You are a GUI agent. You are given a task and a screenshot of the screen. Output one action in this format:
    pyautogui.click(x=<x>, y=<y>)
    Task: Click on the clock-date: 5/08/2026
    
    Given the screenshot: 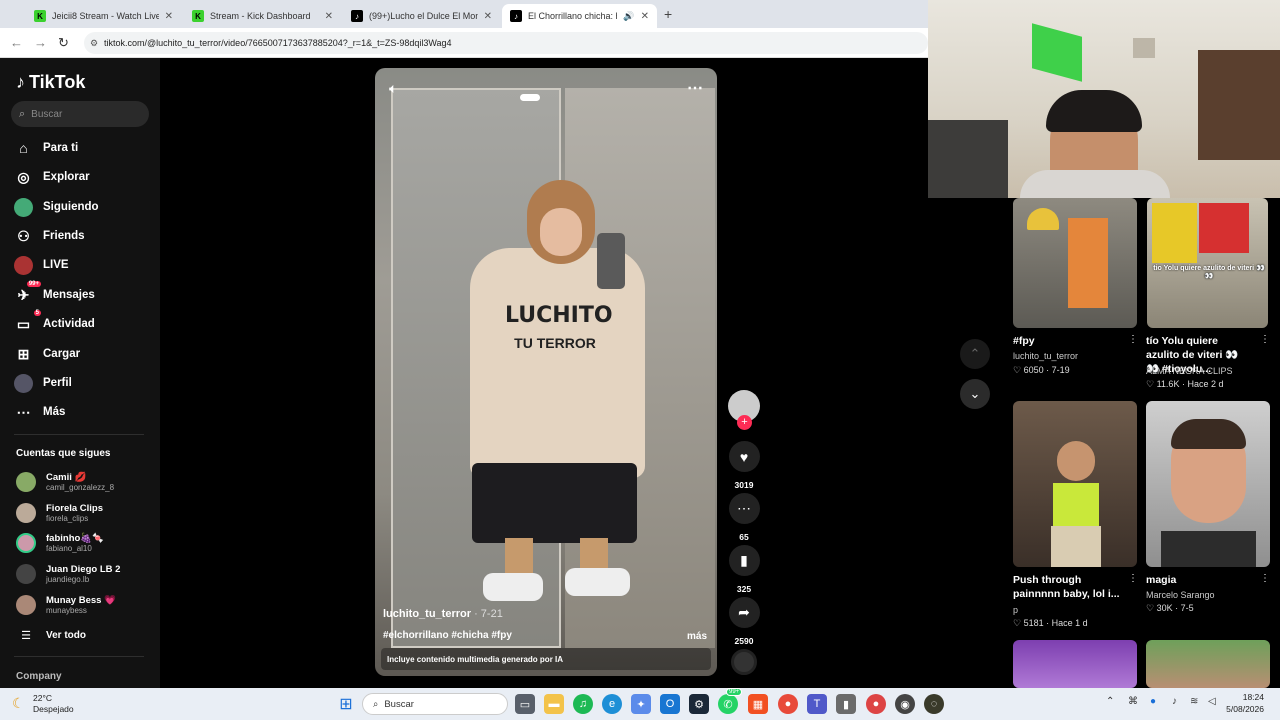 What is the action you would take?
    pyautogui.click(x=1243, y=709)
    